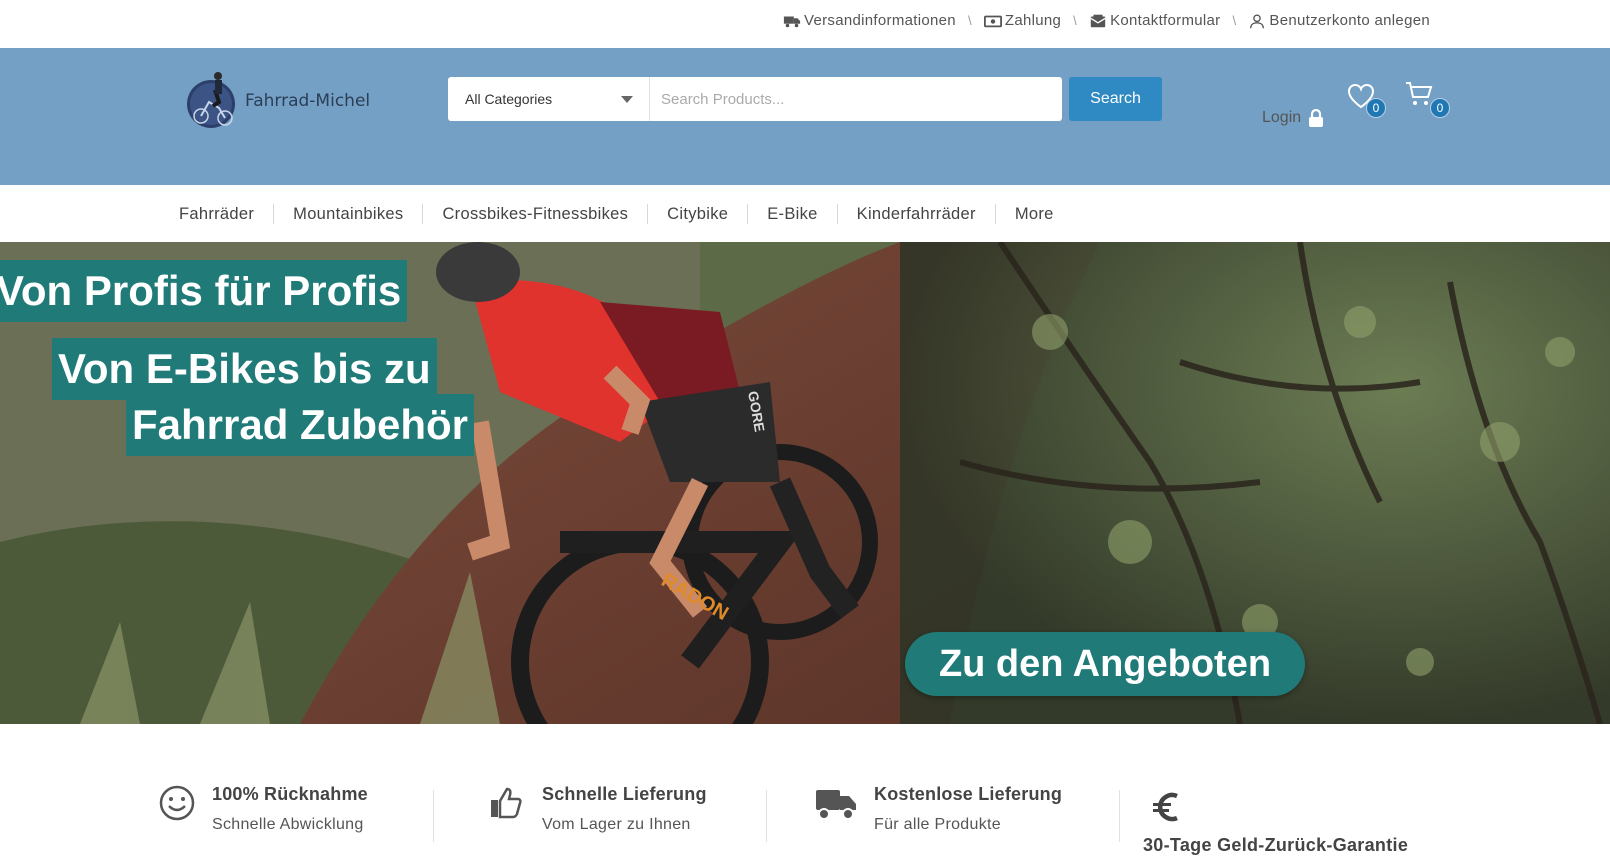 This screenshot has width=1610, height=865. I want to click on nav-item-crossbikes: Crossbikes-Fitnessbikes, so click(534, 214).